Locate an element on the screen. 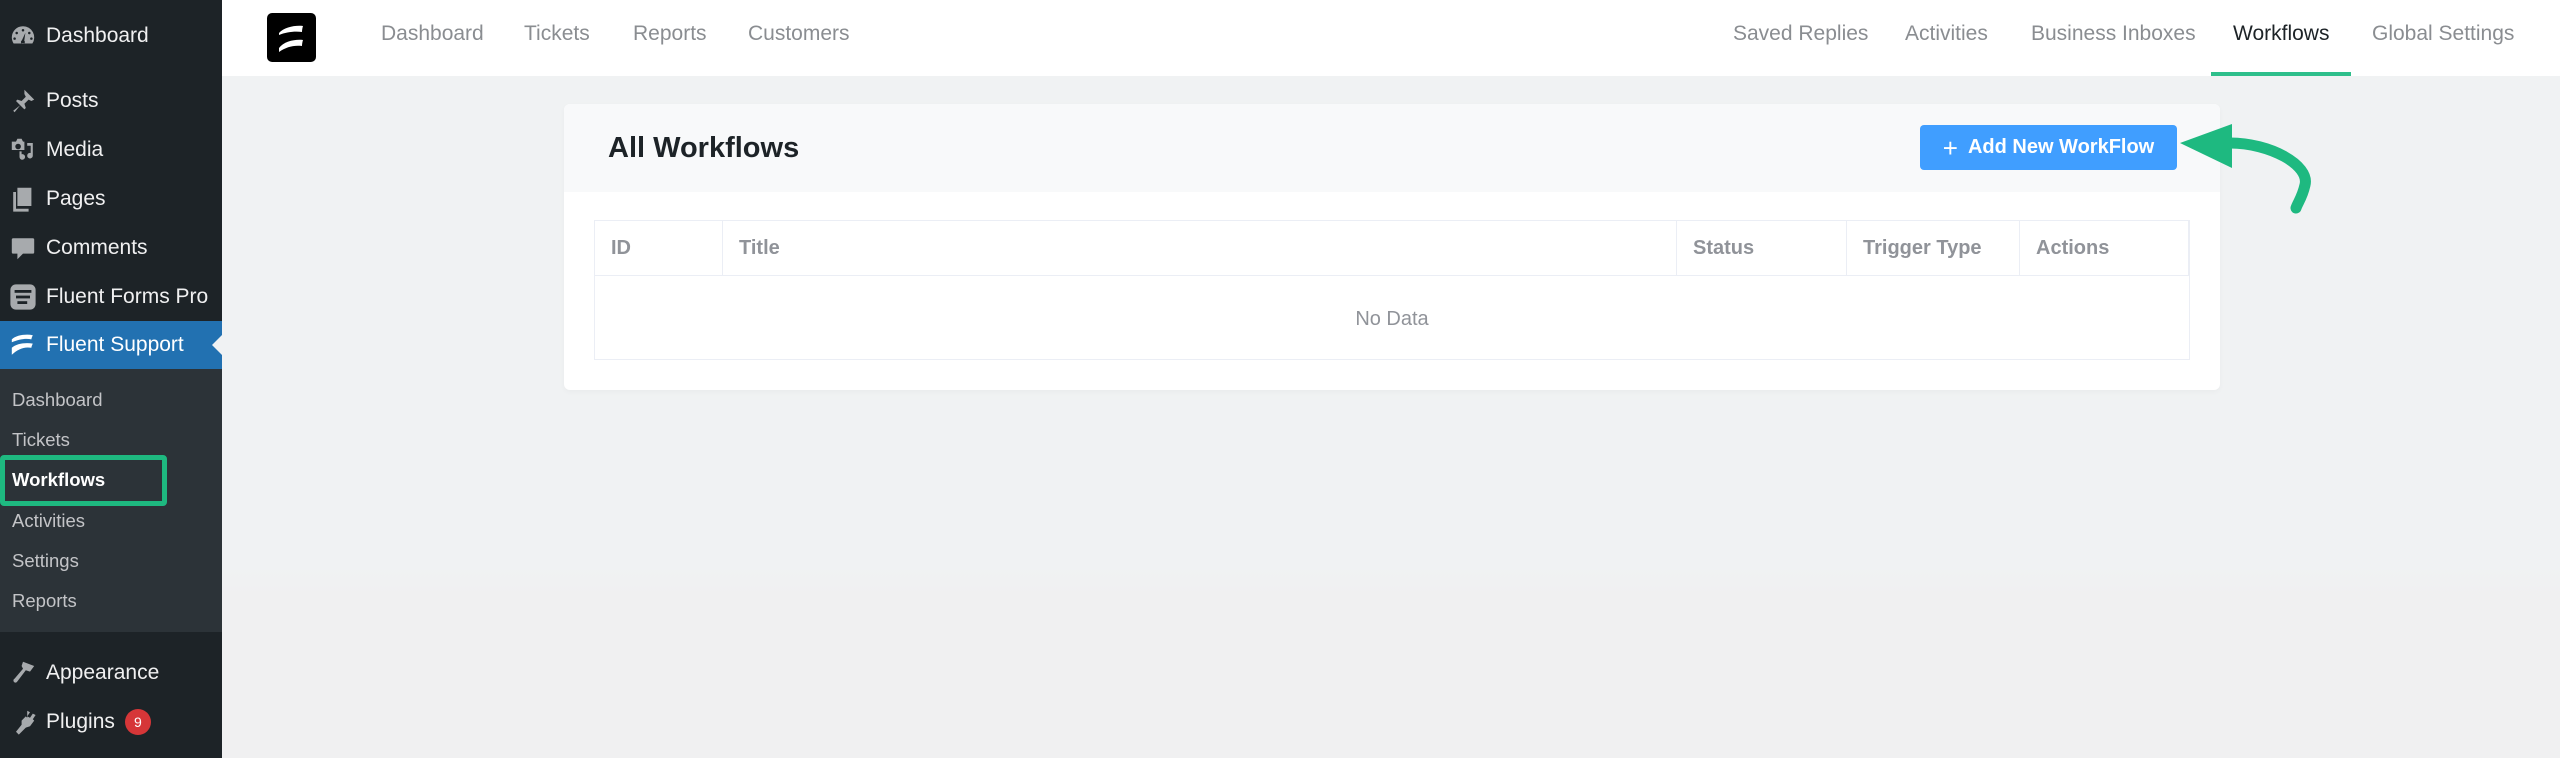 The width and height of the screenshot is (2560, 758). update-count-badge: 9 is located at coordinates (137, 722).